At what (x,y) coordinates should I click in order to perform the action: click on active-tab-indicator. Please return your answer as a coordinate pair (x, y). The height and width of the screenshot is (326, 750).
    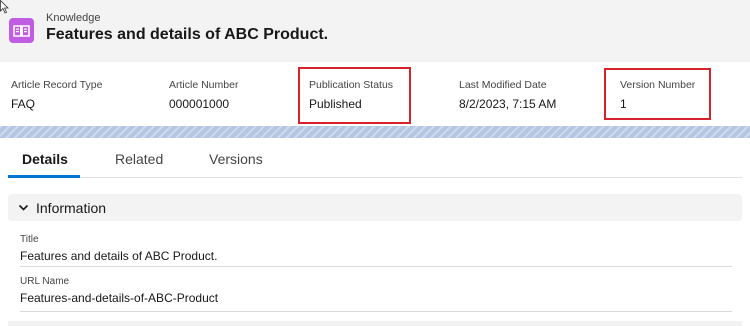
    Looking at the image, I should click on (44, 176).